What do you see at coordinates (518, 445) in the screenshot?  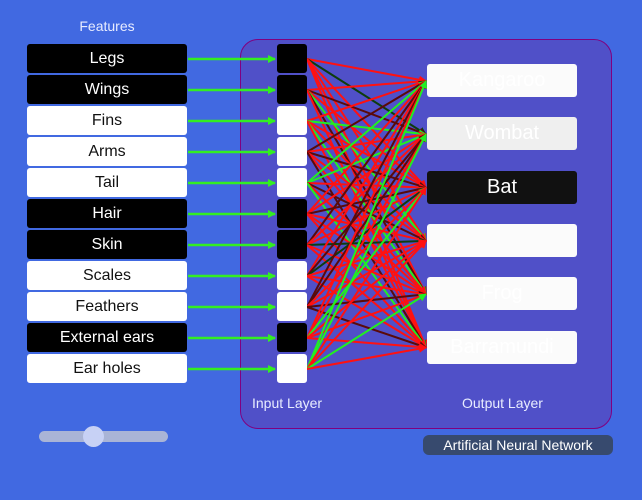 I see `network-title-badge: Artificial Neural Network` at bounding box center [518, 445].